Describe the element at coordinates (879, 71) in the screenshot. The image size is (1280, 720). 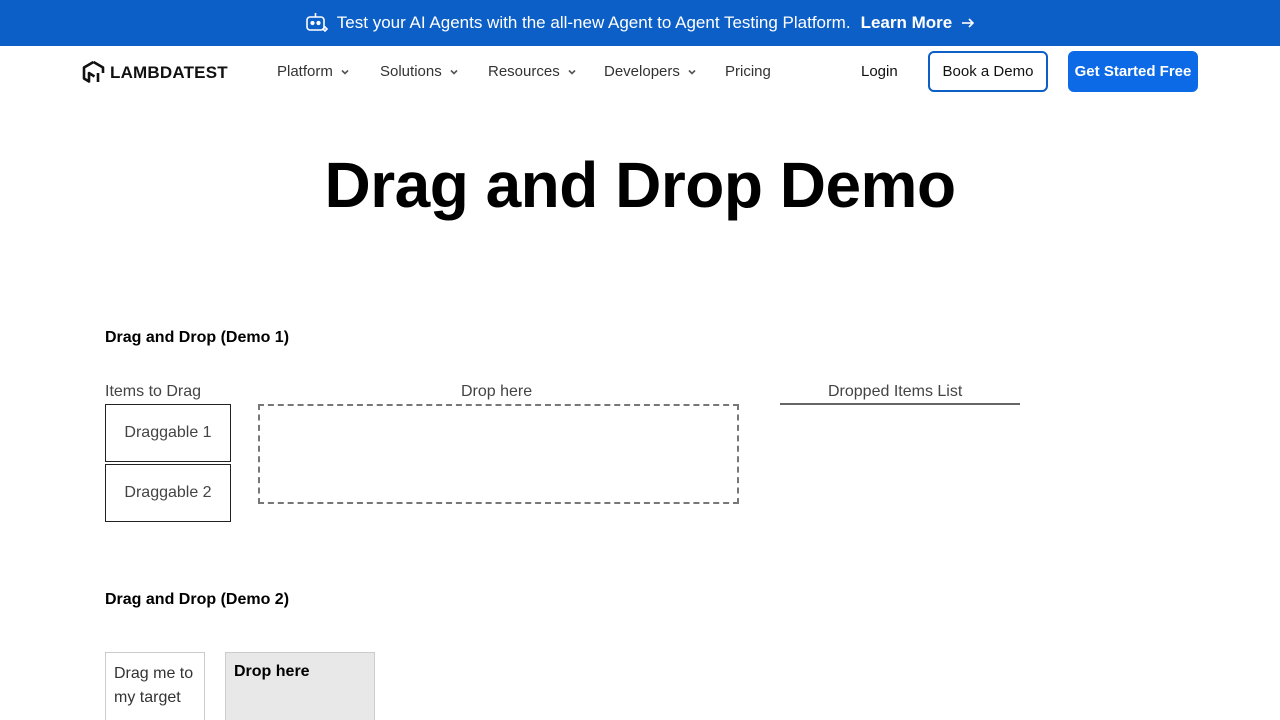
I see `login-link: Login` at that location.